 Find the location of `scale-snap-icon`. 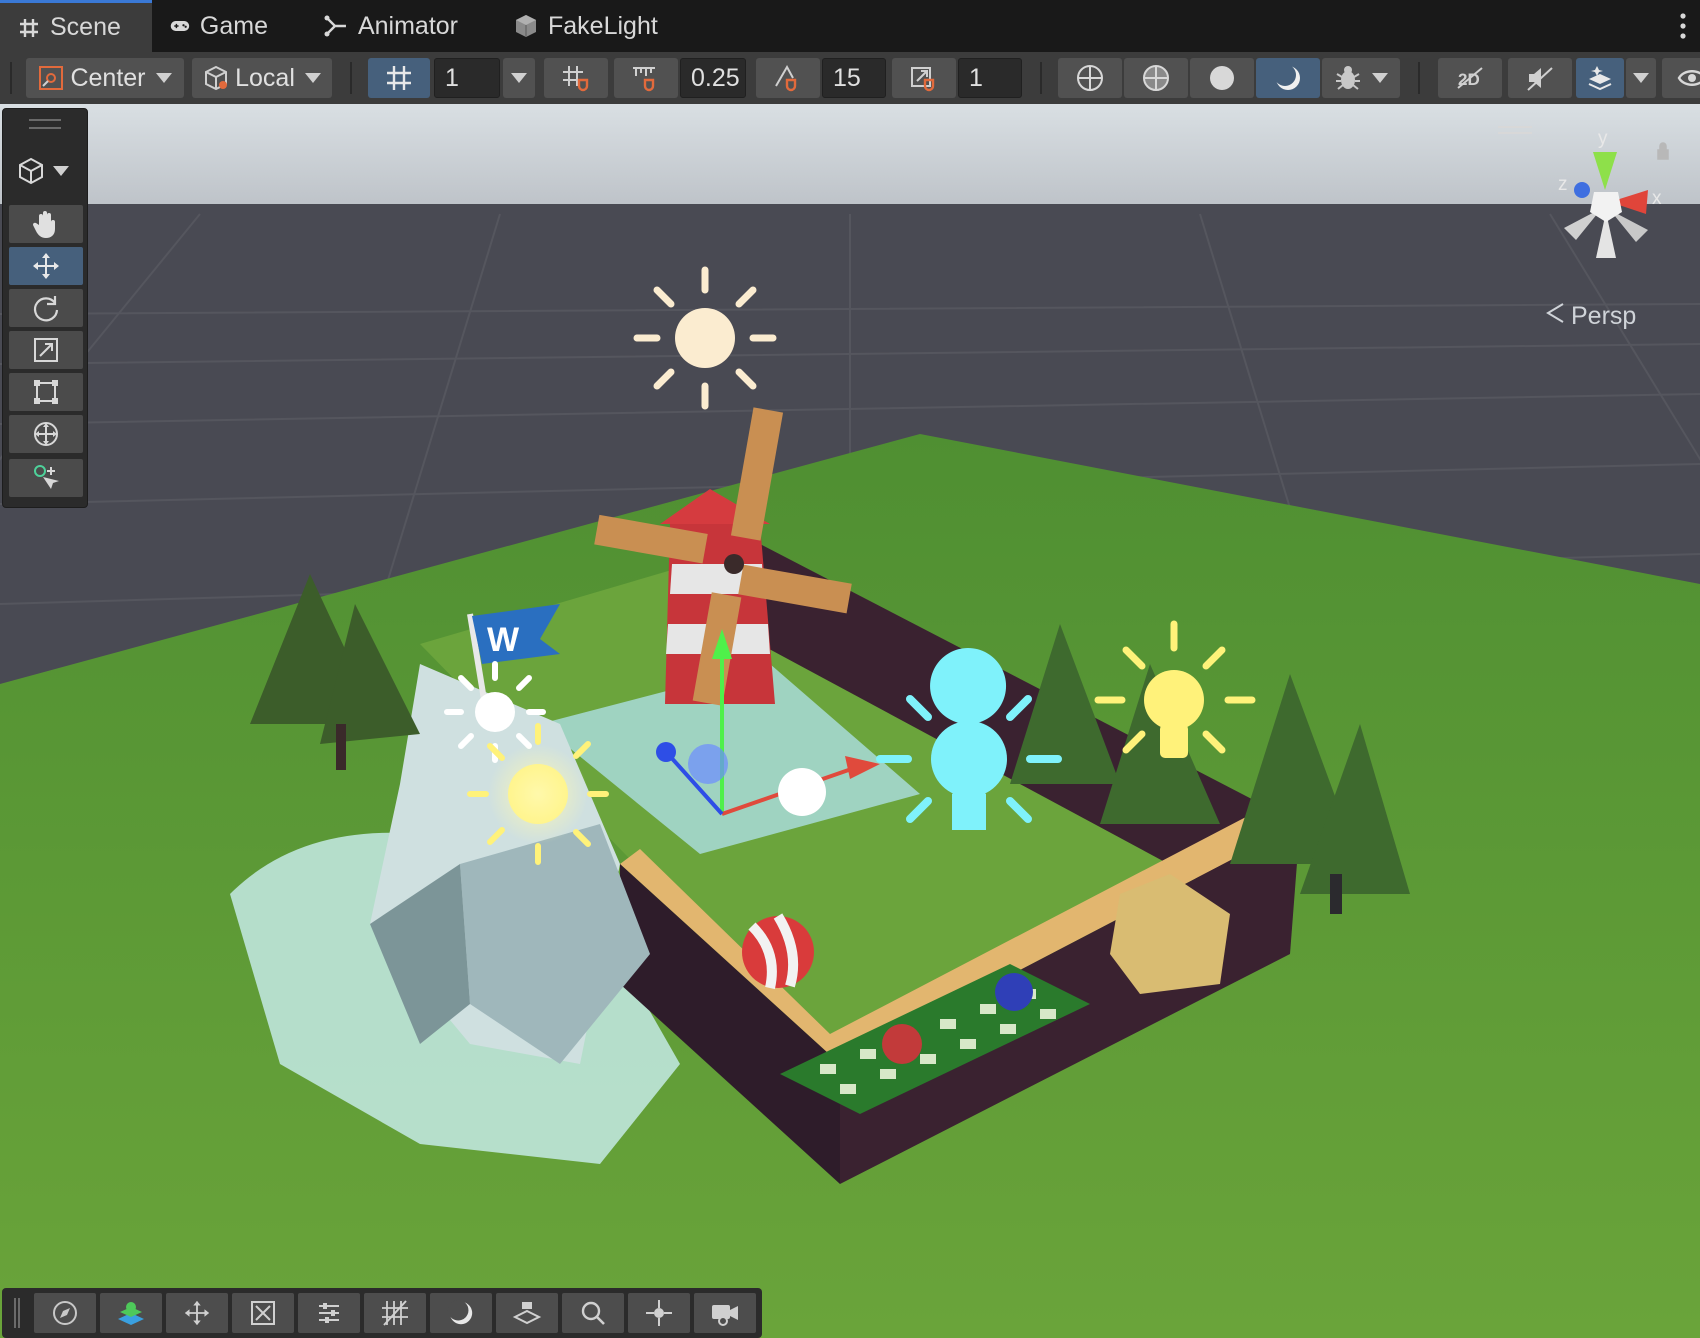

scale-snap-icon is located at coordinates (923, 79).